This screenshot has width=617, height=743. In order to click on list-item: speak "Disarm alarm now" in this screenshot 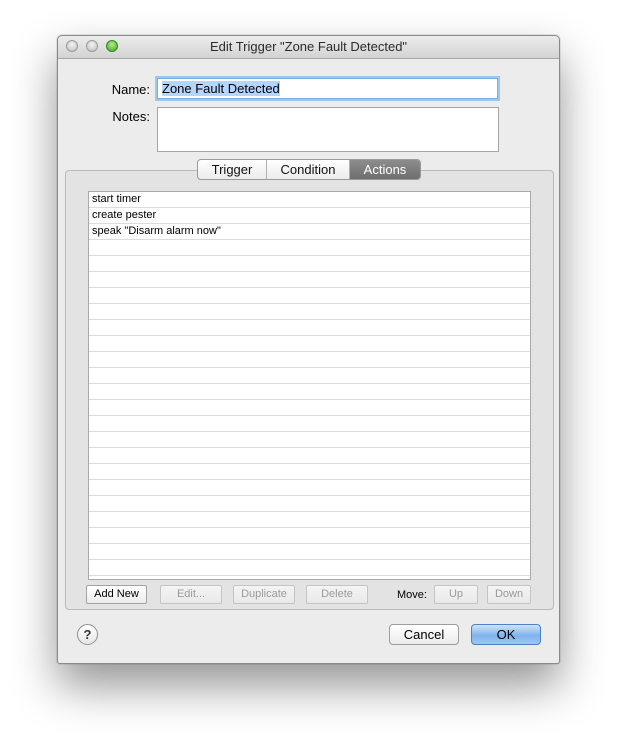, I will do `click(309, 232)`.